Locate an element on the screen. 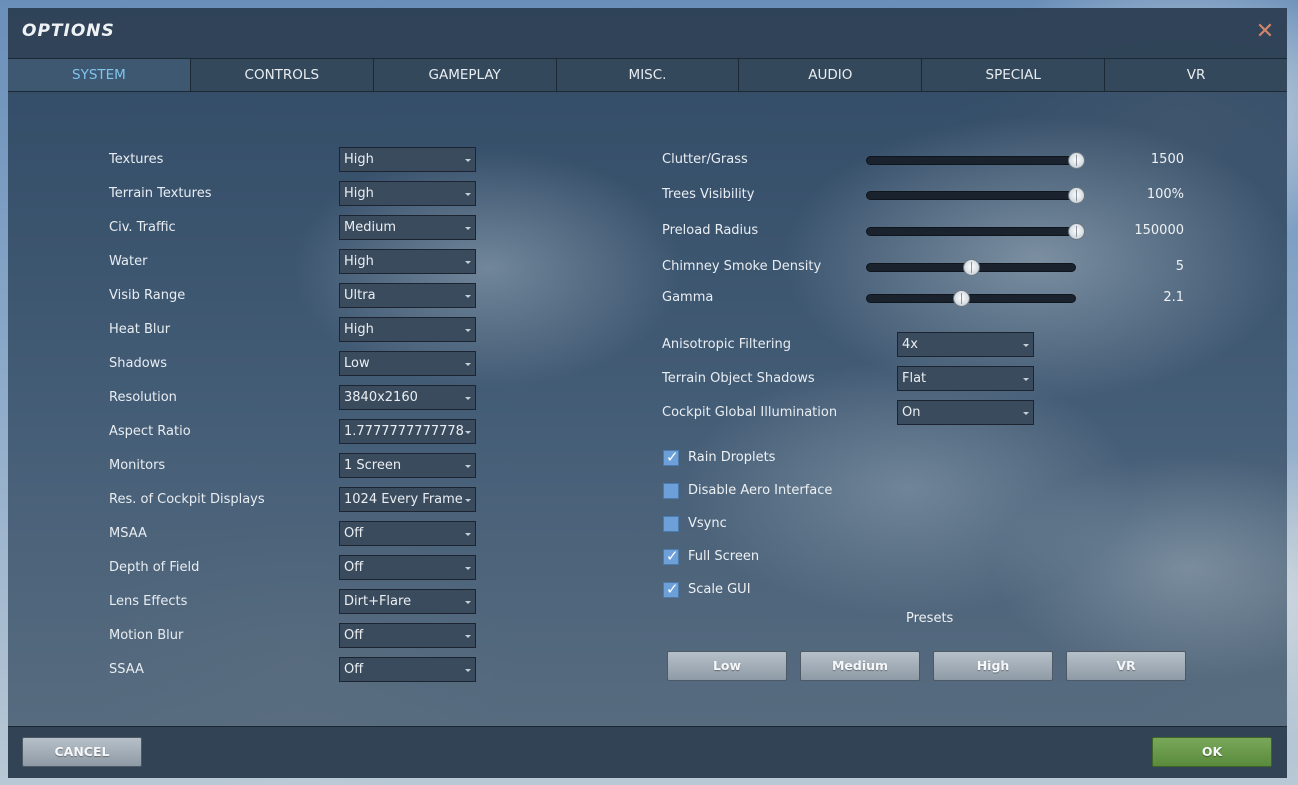  close-icon: ✕ is located at coordinates (1265, 32).